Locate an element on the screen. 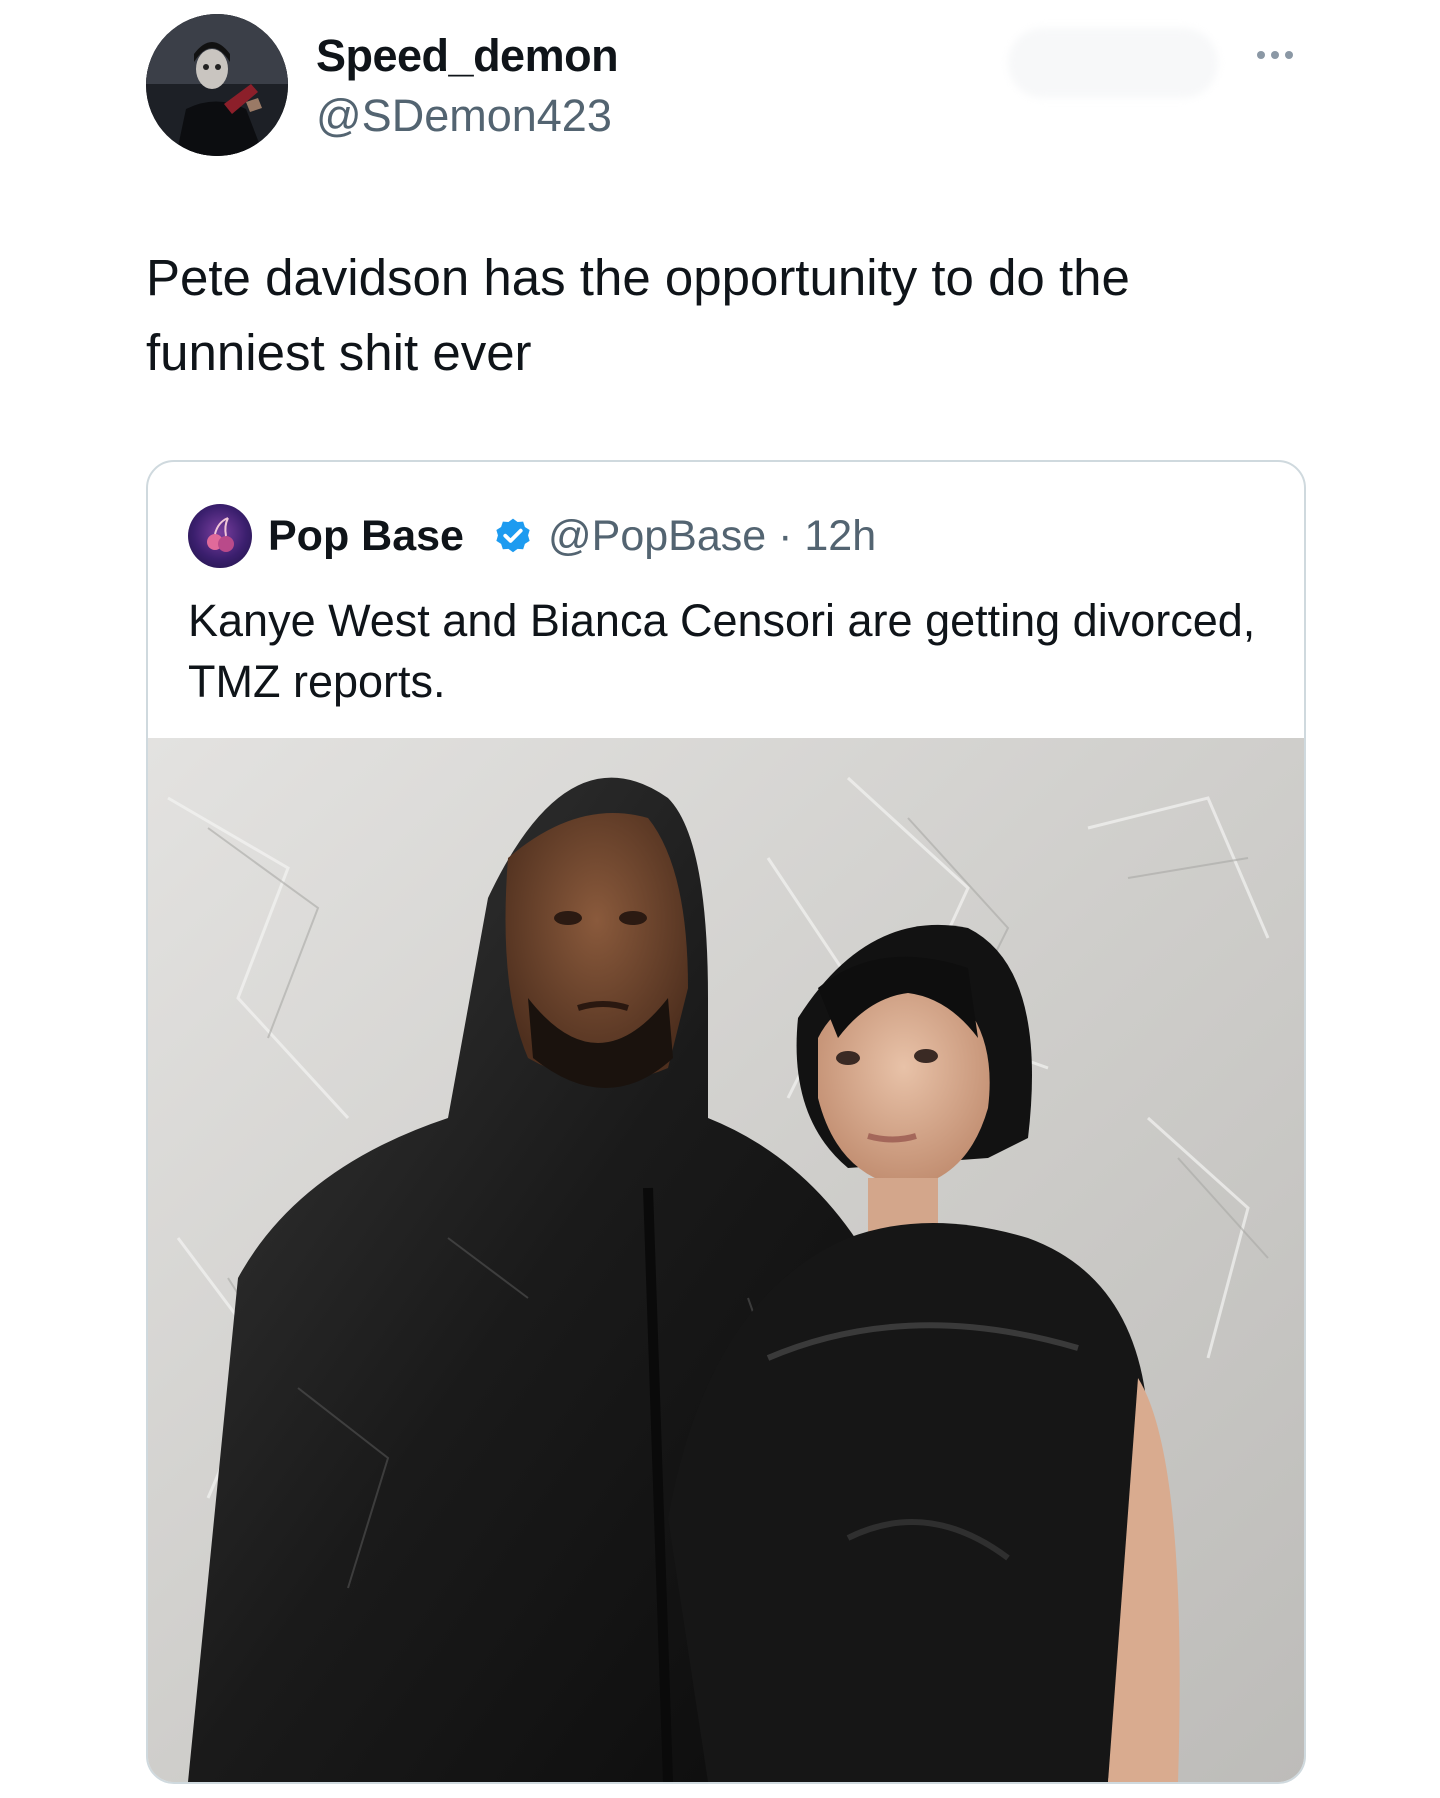 The width and height of the screenshot is (1440, 1798). user-avatar is located at coordinates (217, 85).